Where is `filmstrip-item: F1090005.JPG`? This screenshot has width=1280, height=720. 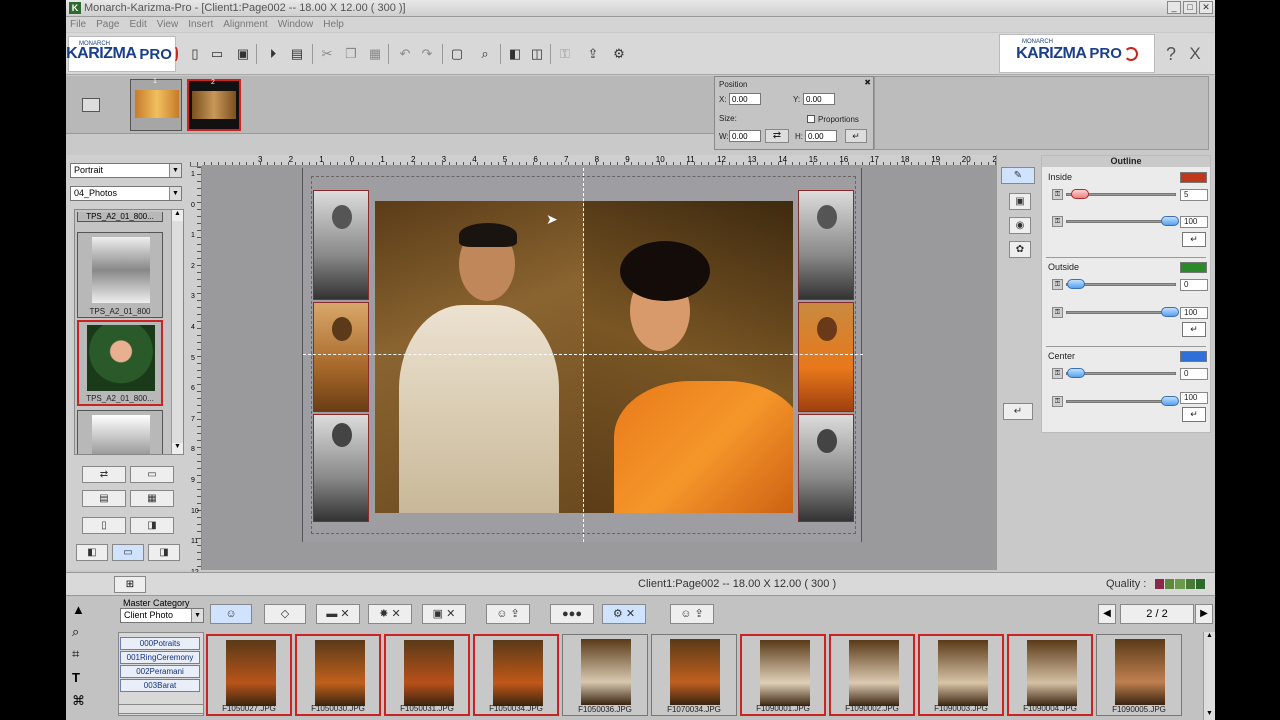
filmstrip-item: F1090005.JPG is located at coordinates (1139, 675).